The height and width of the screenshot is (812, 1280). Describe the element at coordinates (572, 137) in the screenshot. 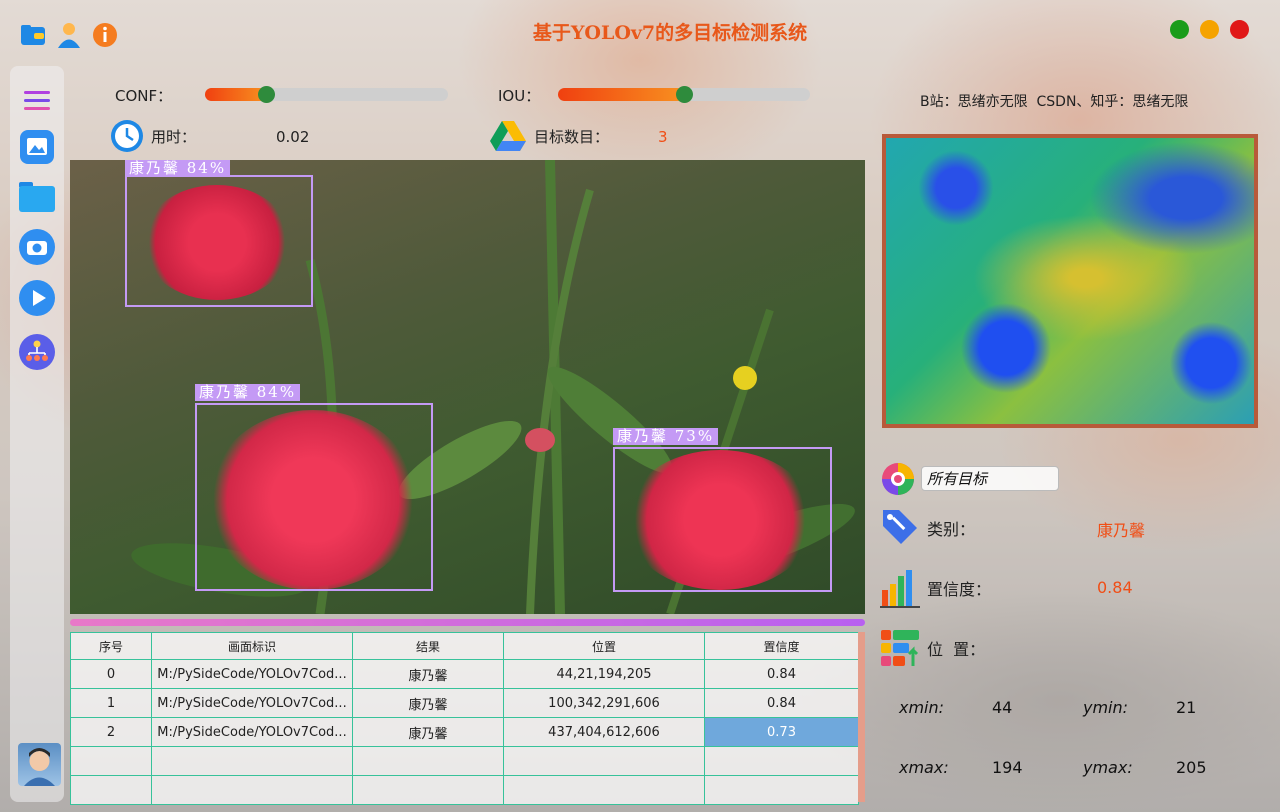

I see `count-label: 目标数目：` at that location.